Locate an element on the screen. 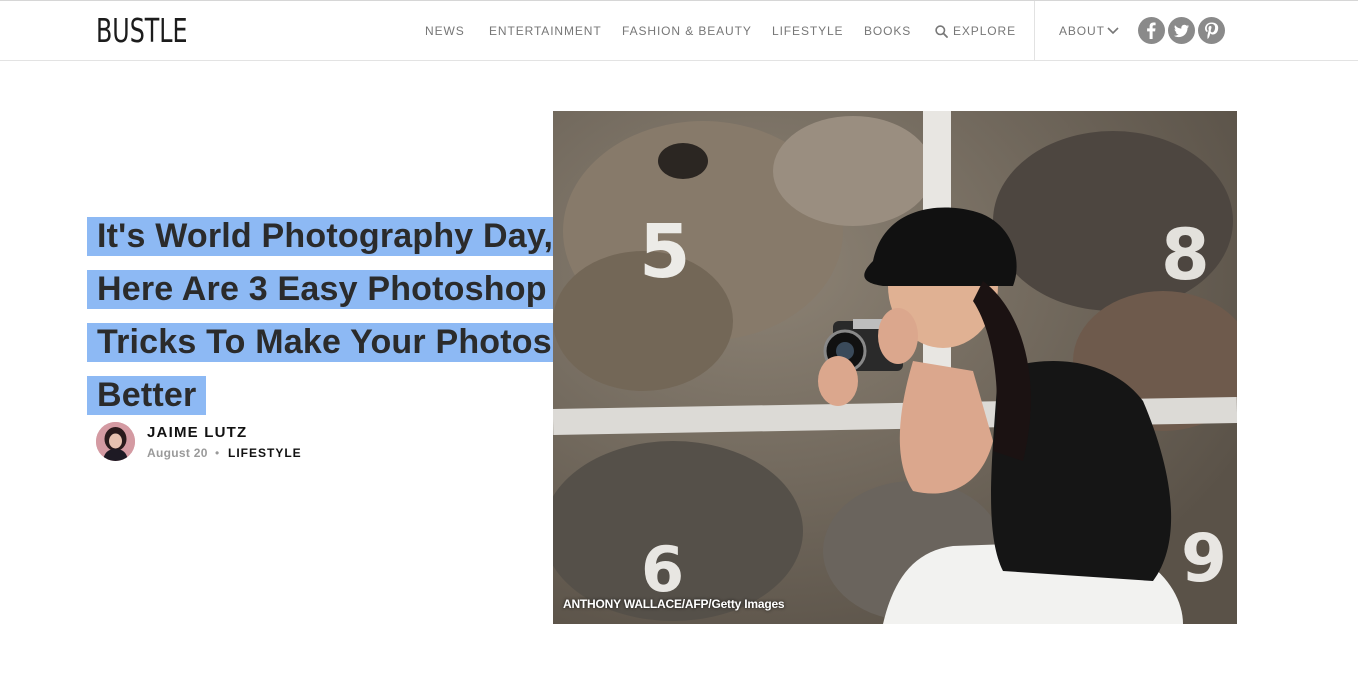 The height and width of the screenshot is (677, 1358). author-avatar is located at coordinates (115, 441).